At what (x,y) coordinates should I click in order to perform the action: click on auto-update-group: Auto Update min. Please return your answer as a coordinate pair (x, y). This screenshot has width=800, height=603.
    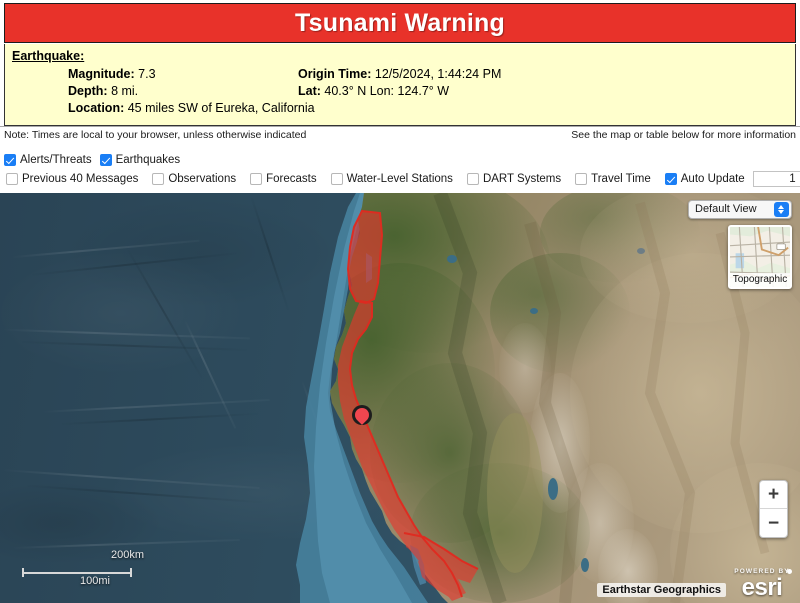
    Looking at the image, I should click on (732, 179).